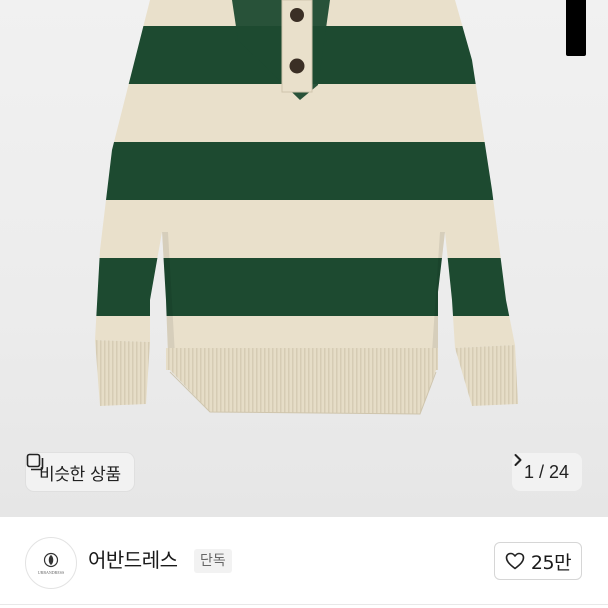 The width and height of the screenshot is (608, 608). Describe the element at coordinates (133, 560) in the screenshot. I see `shop-name: 어반드레스` at that location.